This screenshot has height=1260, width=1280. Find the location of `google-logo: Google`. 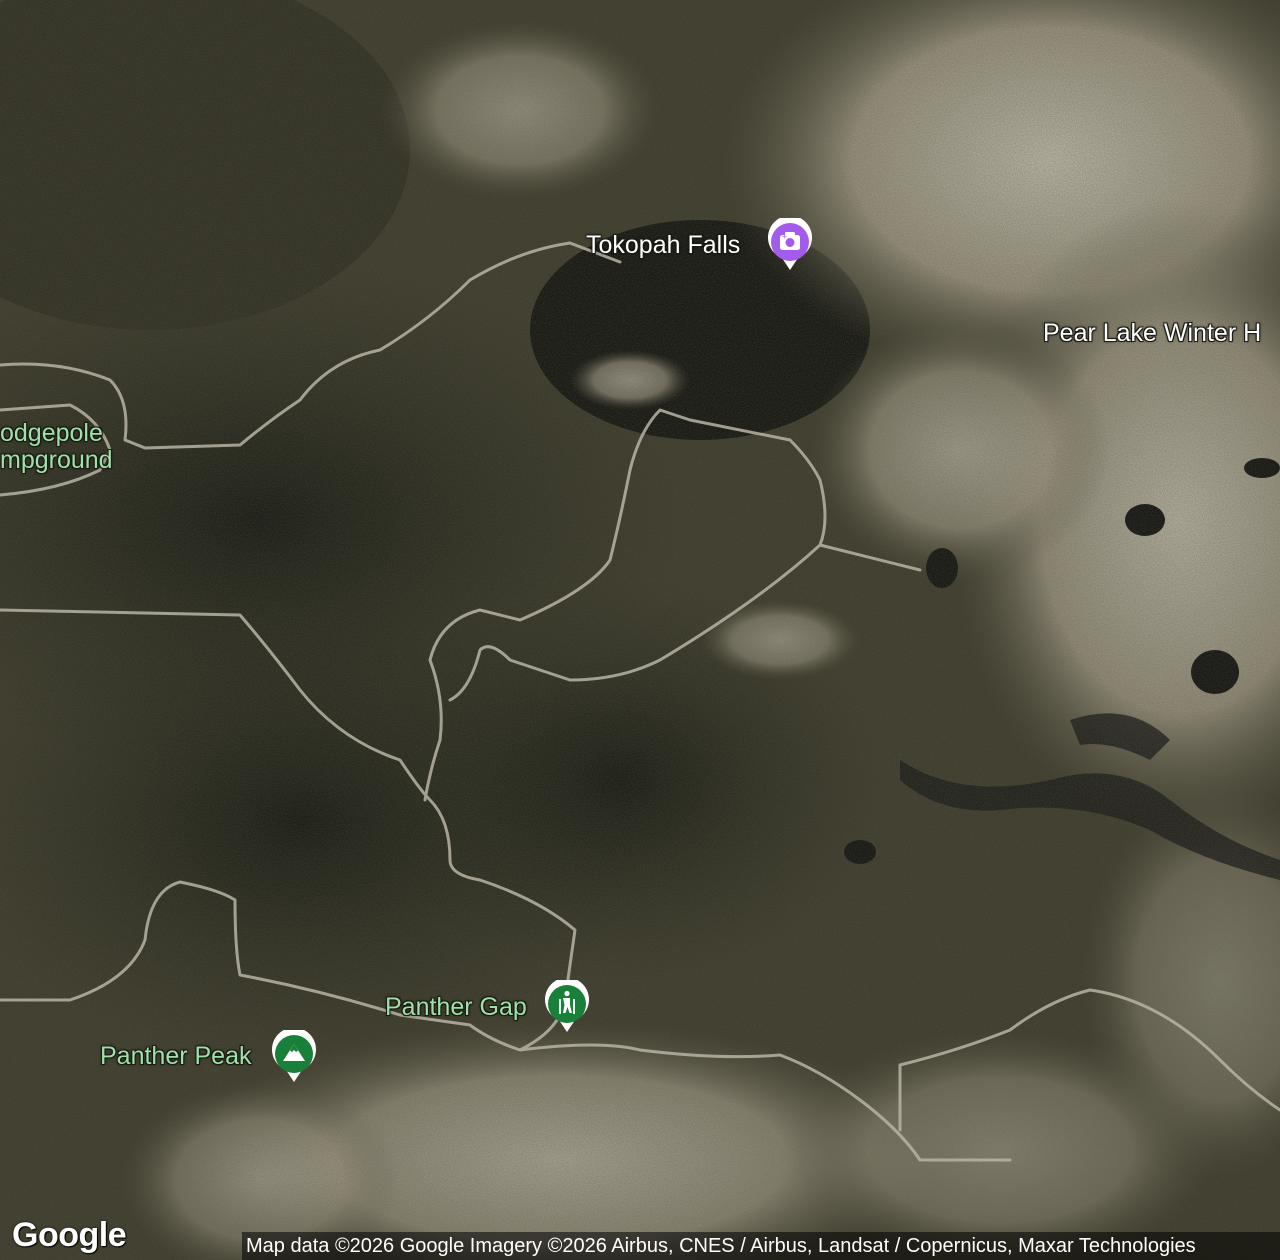

google-logo: Google is located at coordinates (69, 1235).